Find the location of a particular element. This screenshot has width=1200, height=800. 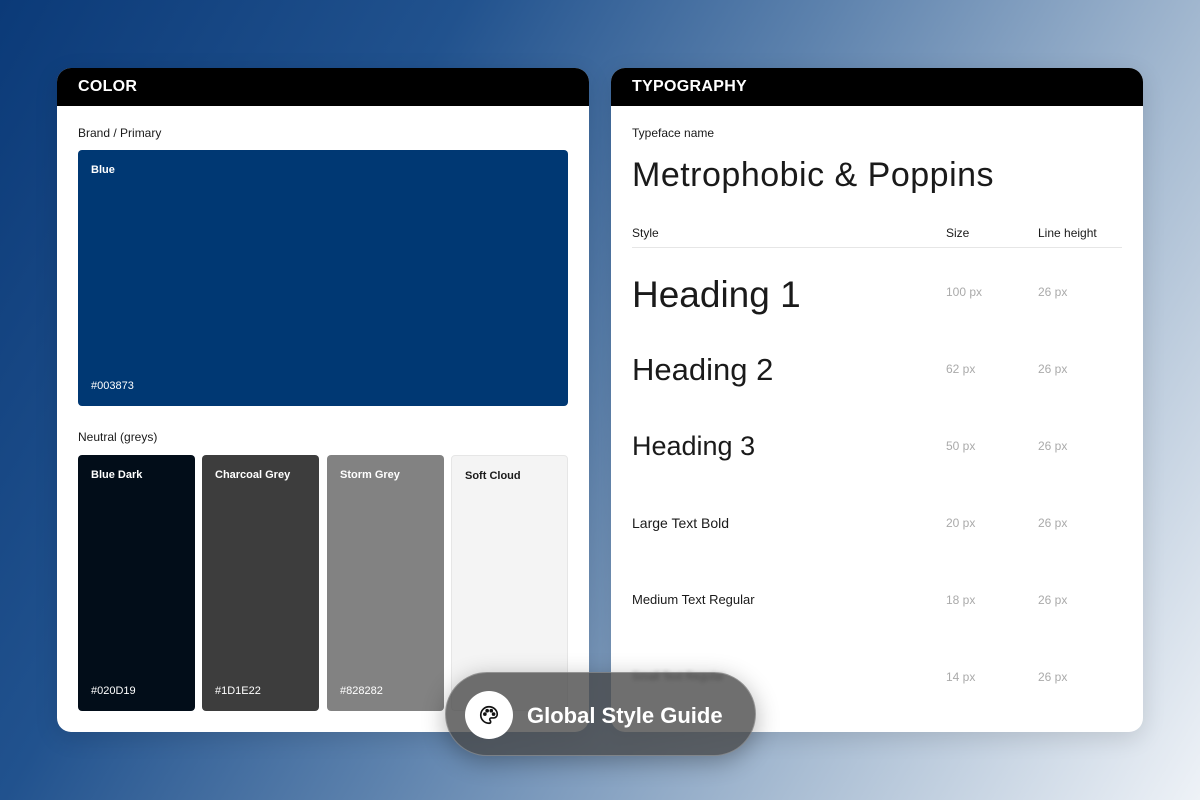

primary-swatch-blue: Blue #003873 is located at coordinates (323, 278).